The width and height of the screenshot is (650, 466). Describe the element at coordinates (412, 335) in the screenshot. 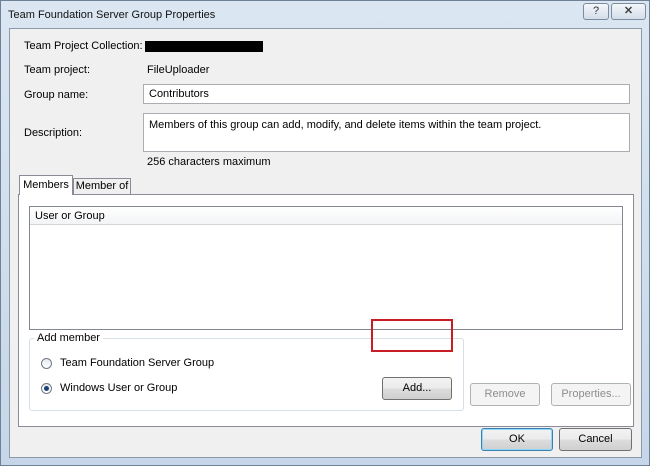

I see `add-button-highlight` at that location.